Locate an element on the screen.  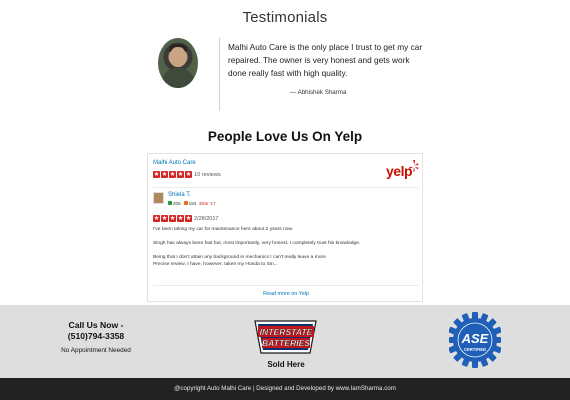
testimonial-divider is located at coordinates (219, 74).